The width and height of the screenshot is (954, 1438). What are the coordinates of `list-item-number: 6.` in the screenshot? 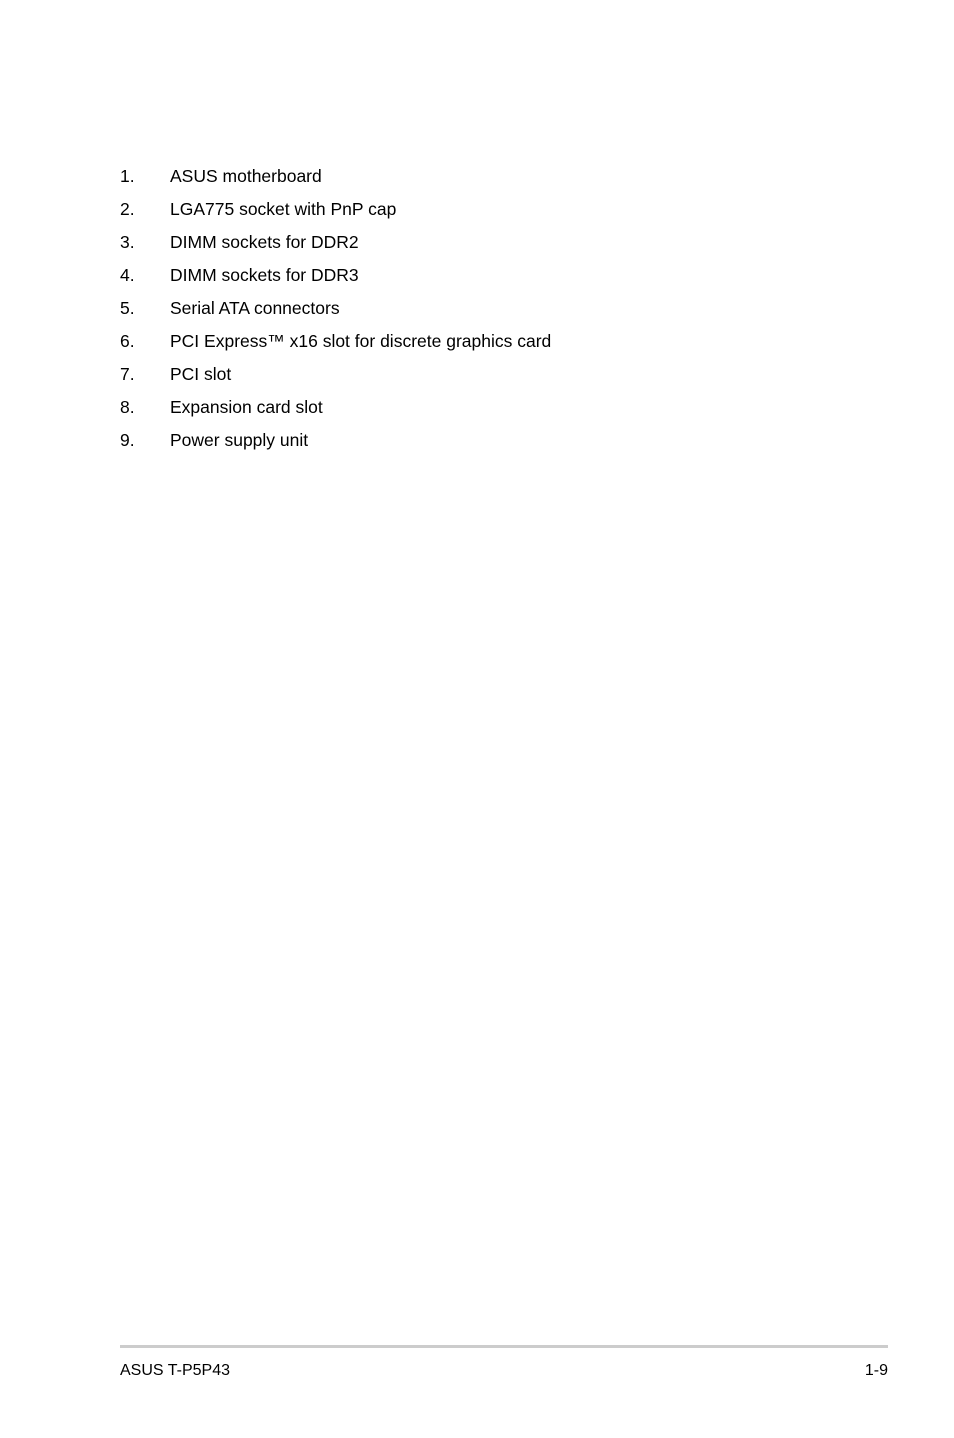 It's located at (127, 341).